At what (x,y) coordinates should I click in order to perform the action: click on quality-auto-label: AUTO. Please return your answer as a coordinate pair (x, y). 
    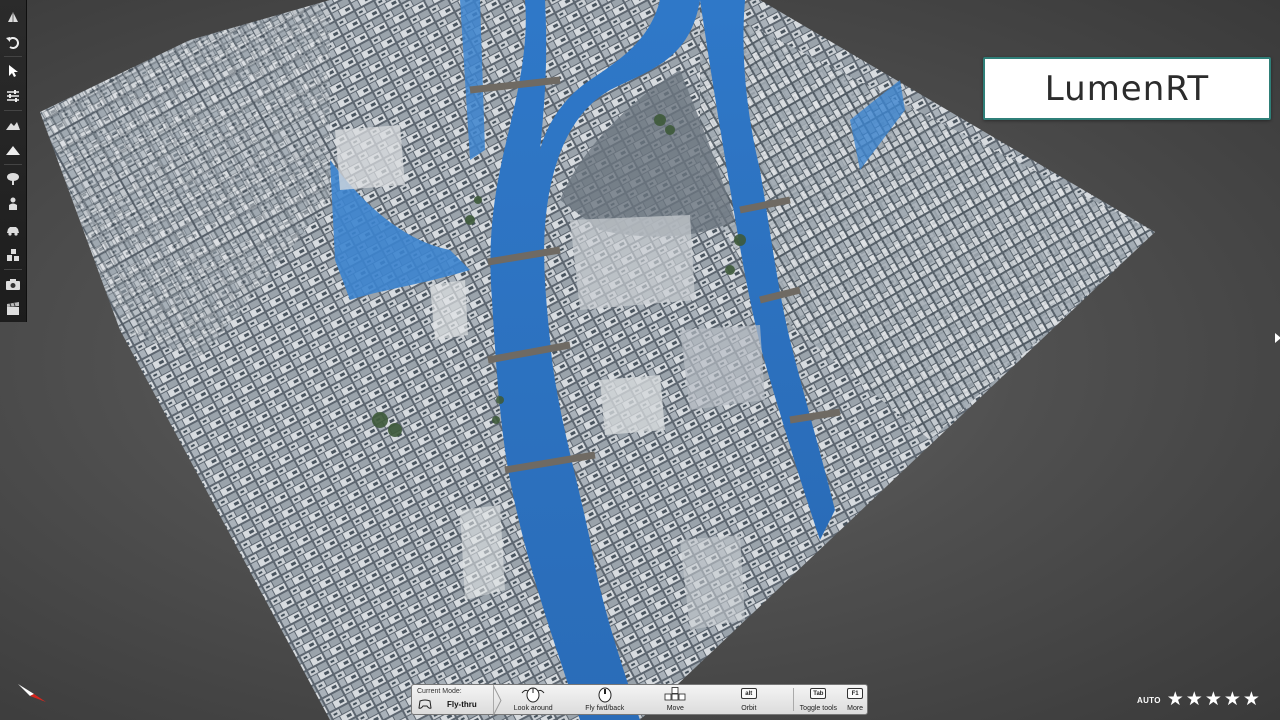
    Looking at the image, I should click on (1149, 700).